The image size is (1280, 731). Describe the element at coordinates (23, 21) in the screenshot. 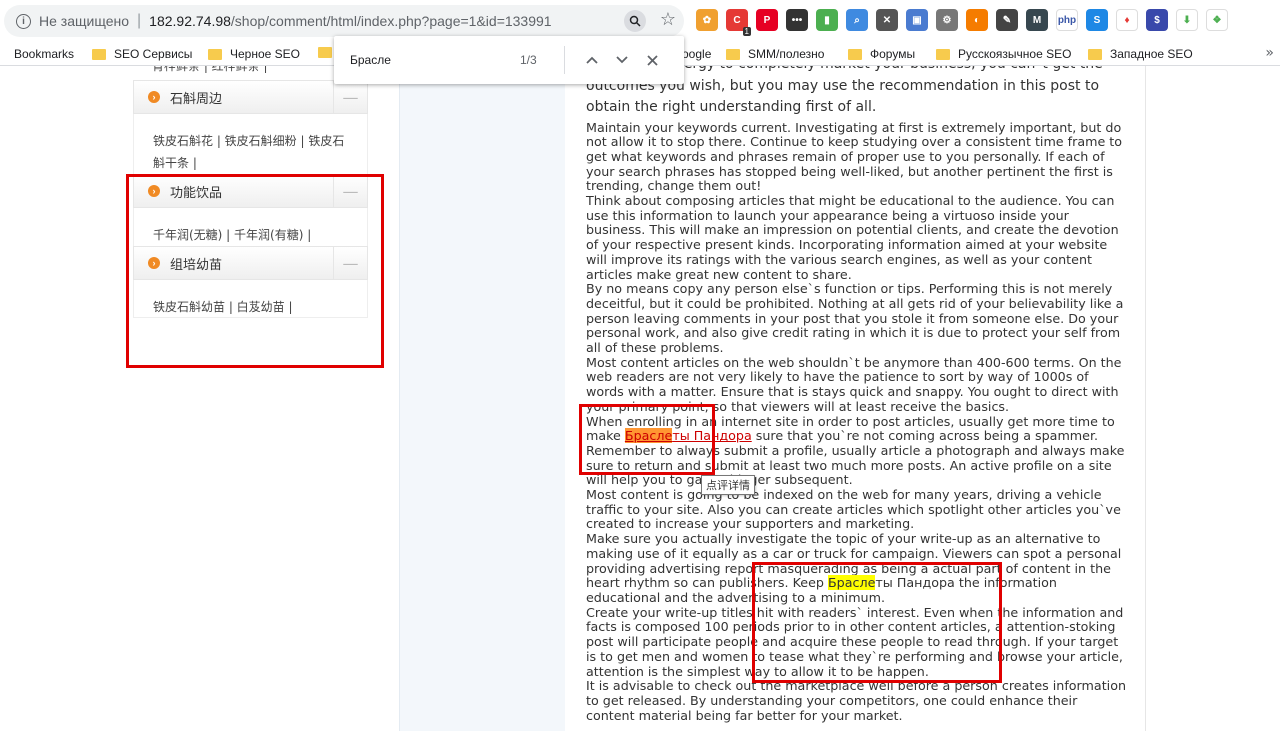

I see `info-icon: i` at that location.